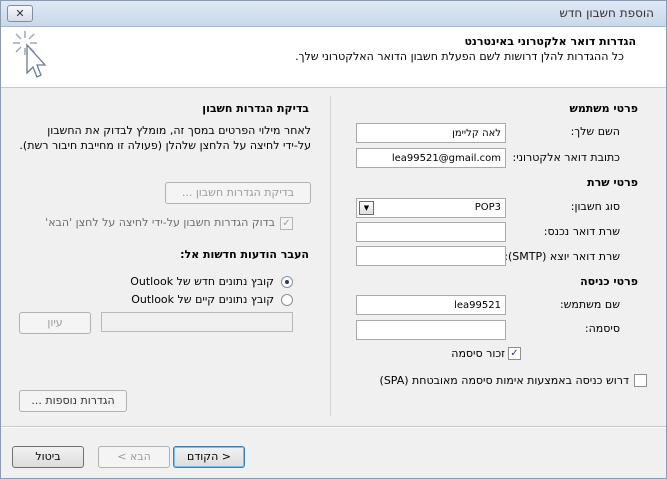 This screenshot has width=667, height=479. I want to click on password-input, so click(431, 330).